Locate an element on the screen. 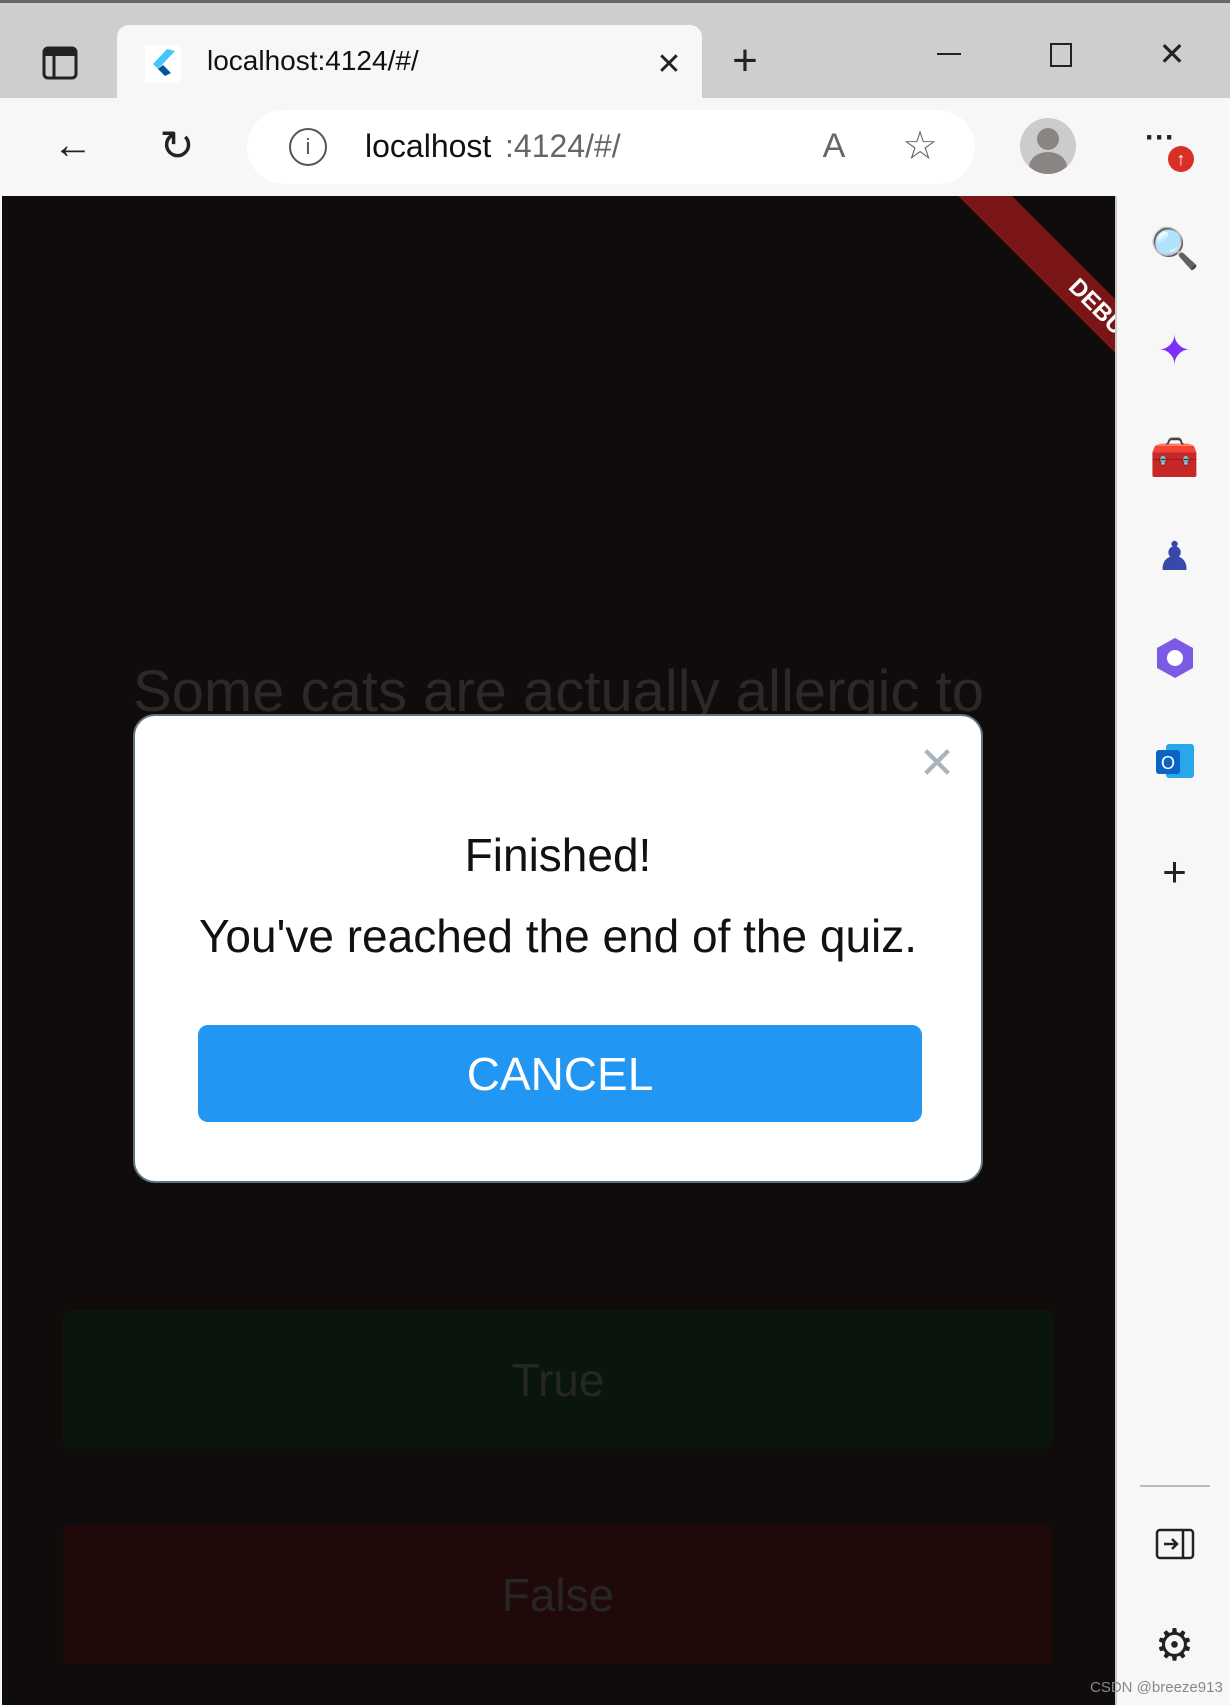  dialog-message: You've reached the end of the quiz. is located at coordinates (558, 936).